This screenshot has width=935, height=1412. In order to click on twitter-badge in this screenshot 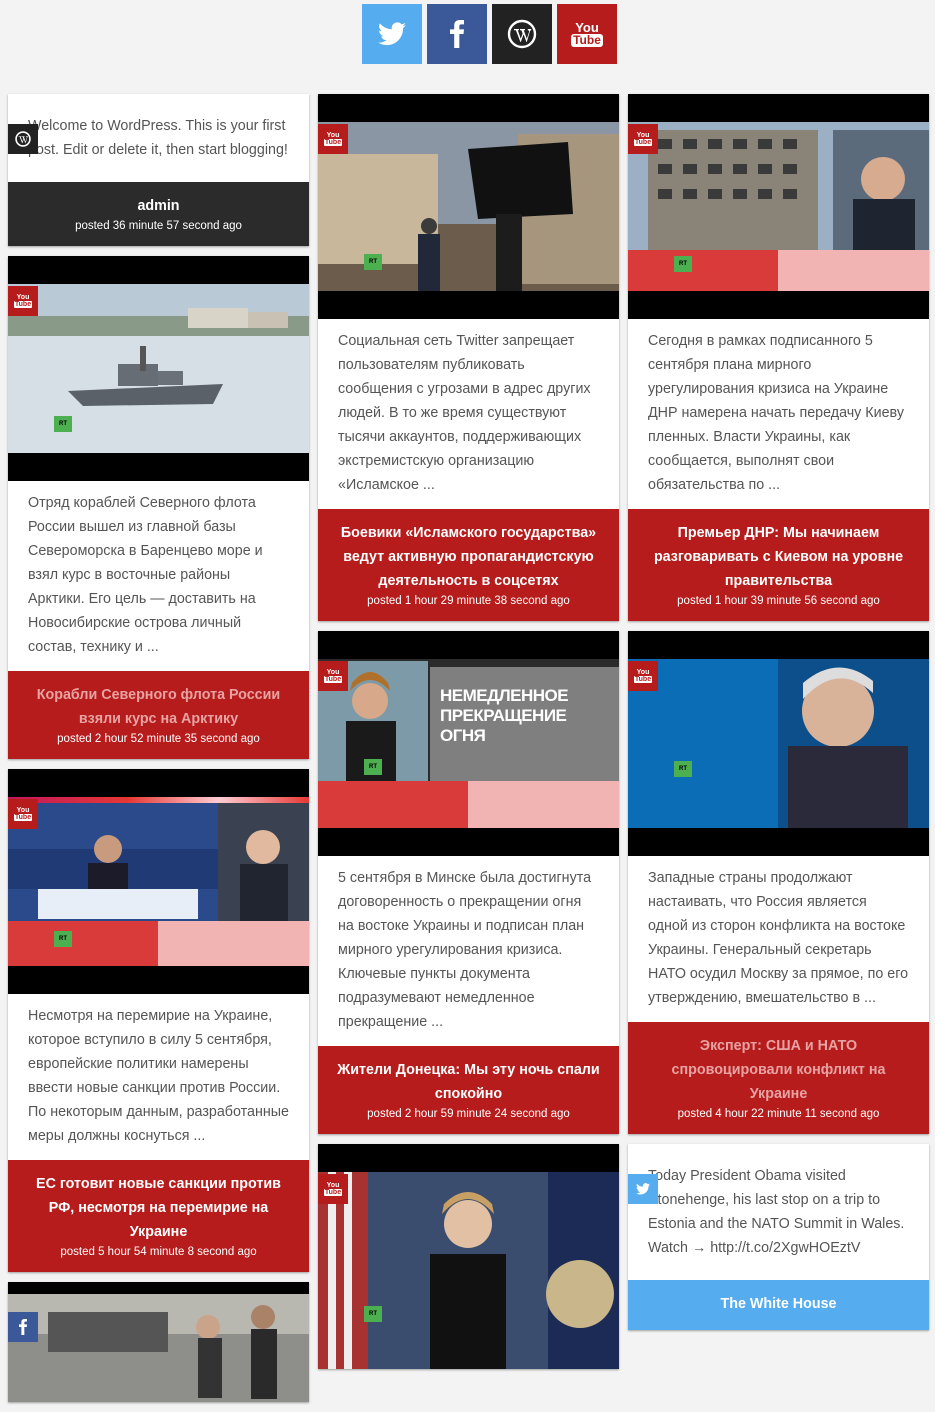, I will do `click(643, 1189)`.